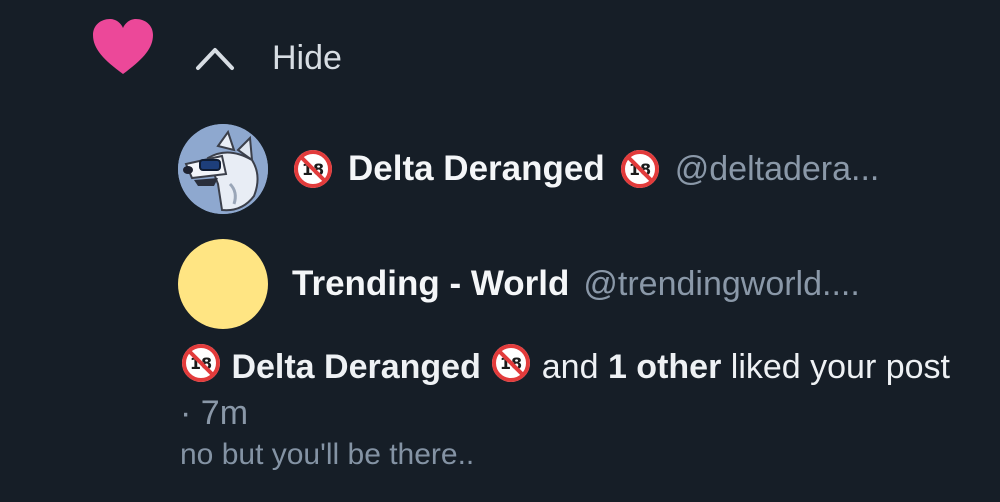 The height and width of the screenshot is (502, 1000). What do you see at coordinates (307, 57) in the screenshot?
I see `hide-label: Hide` at bounding box center [307, 57].